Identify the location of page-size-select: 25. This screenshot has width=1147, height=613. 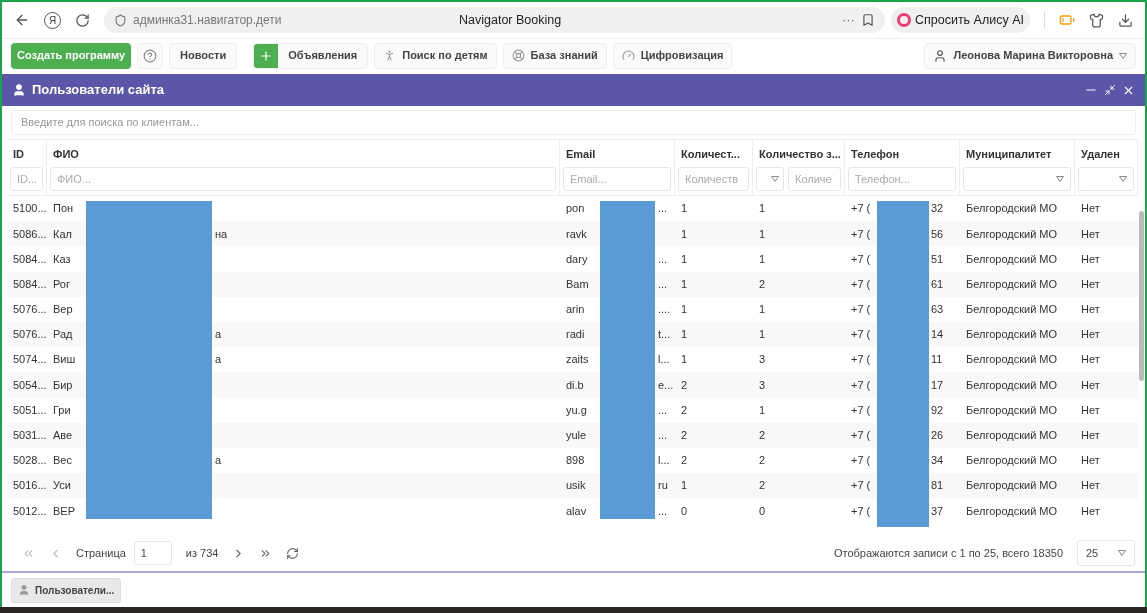
(1106, 553).